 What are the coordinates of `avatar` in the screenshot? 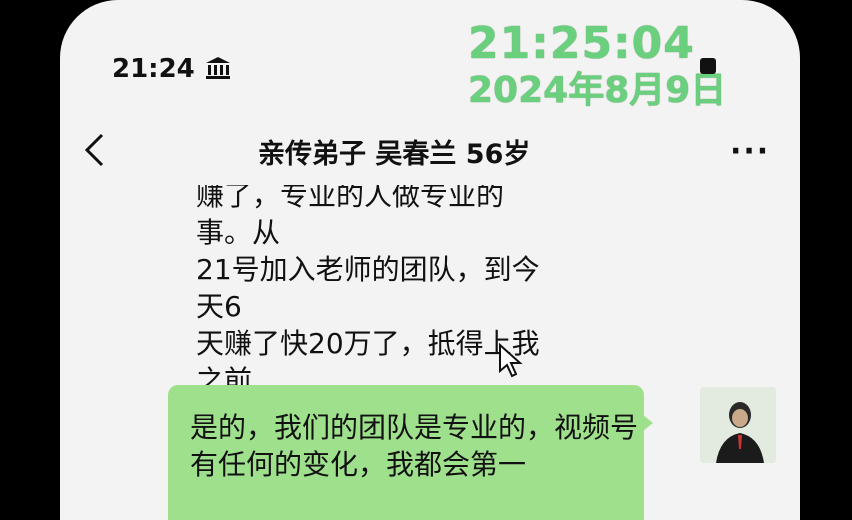 It's located at (738, 425).